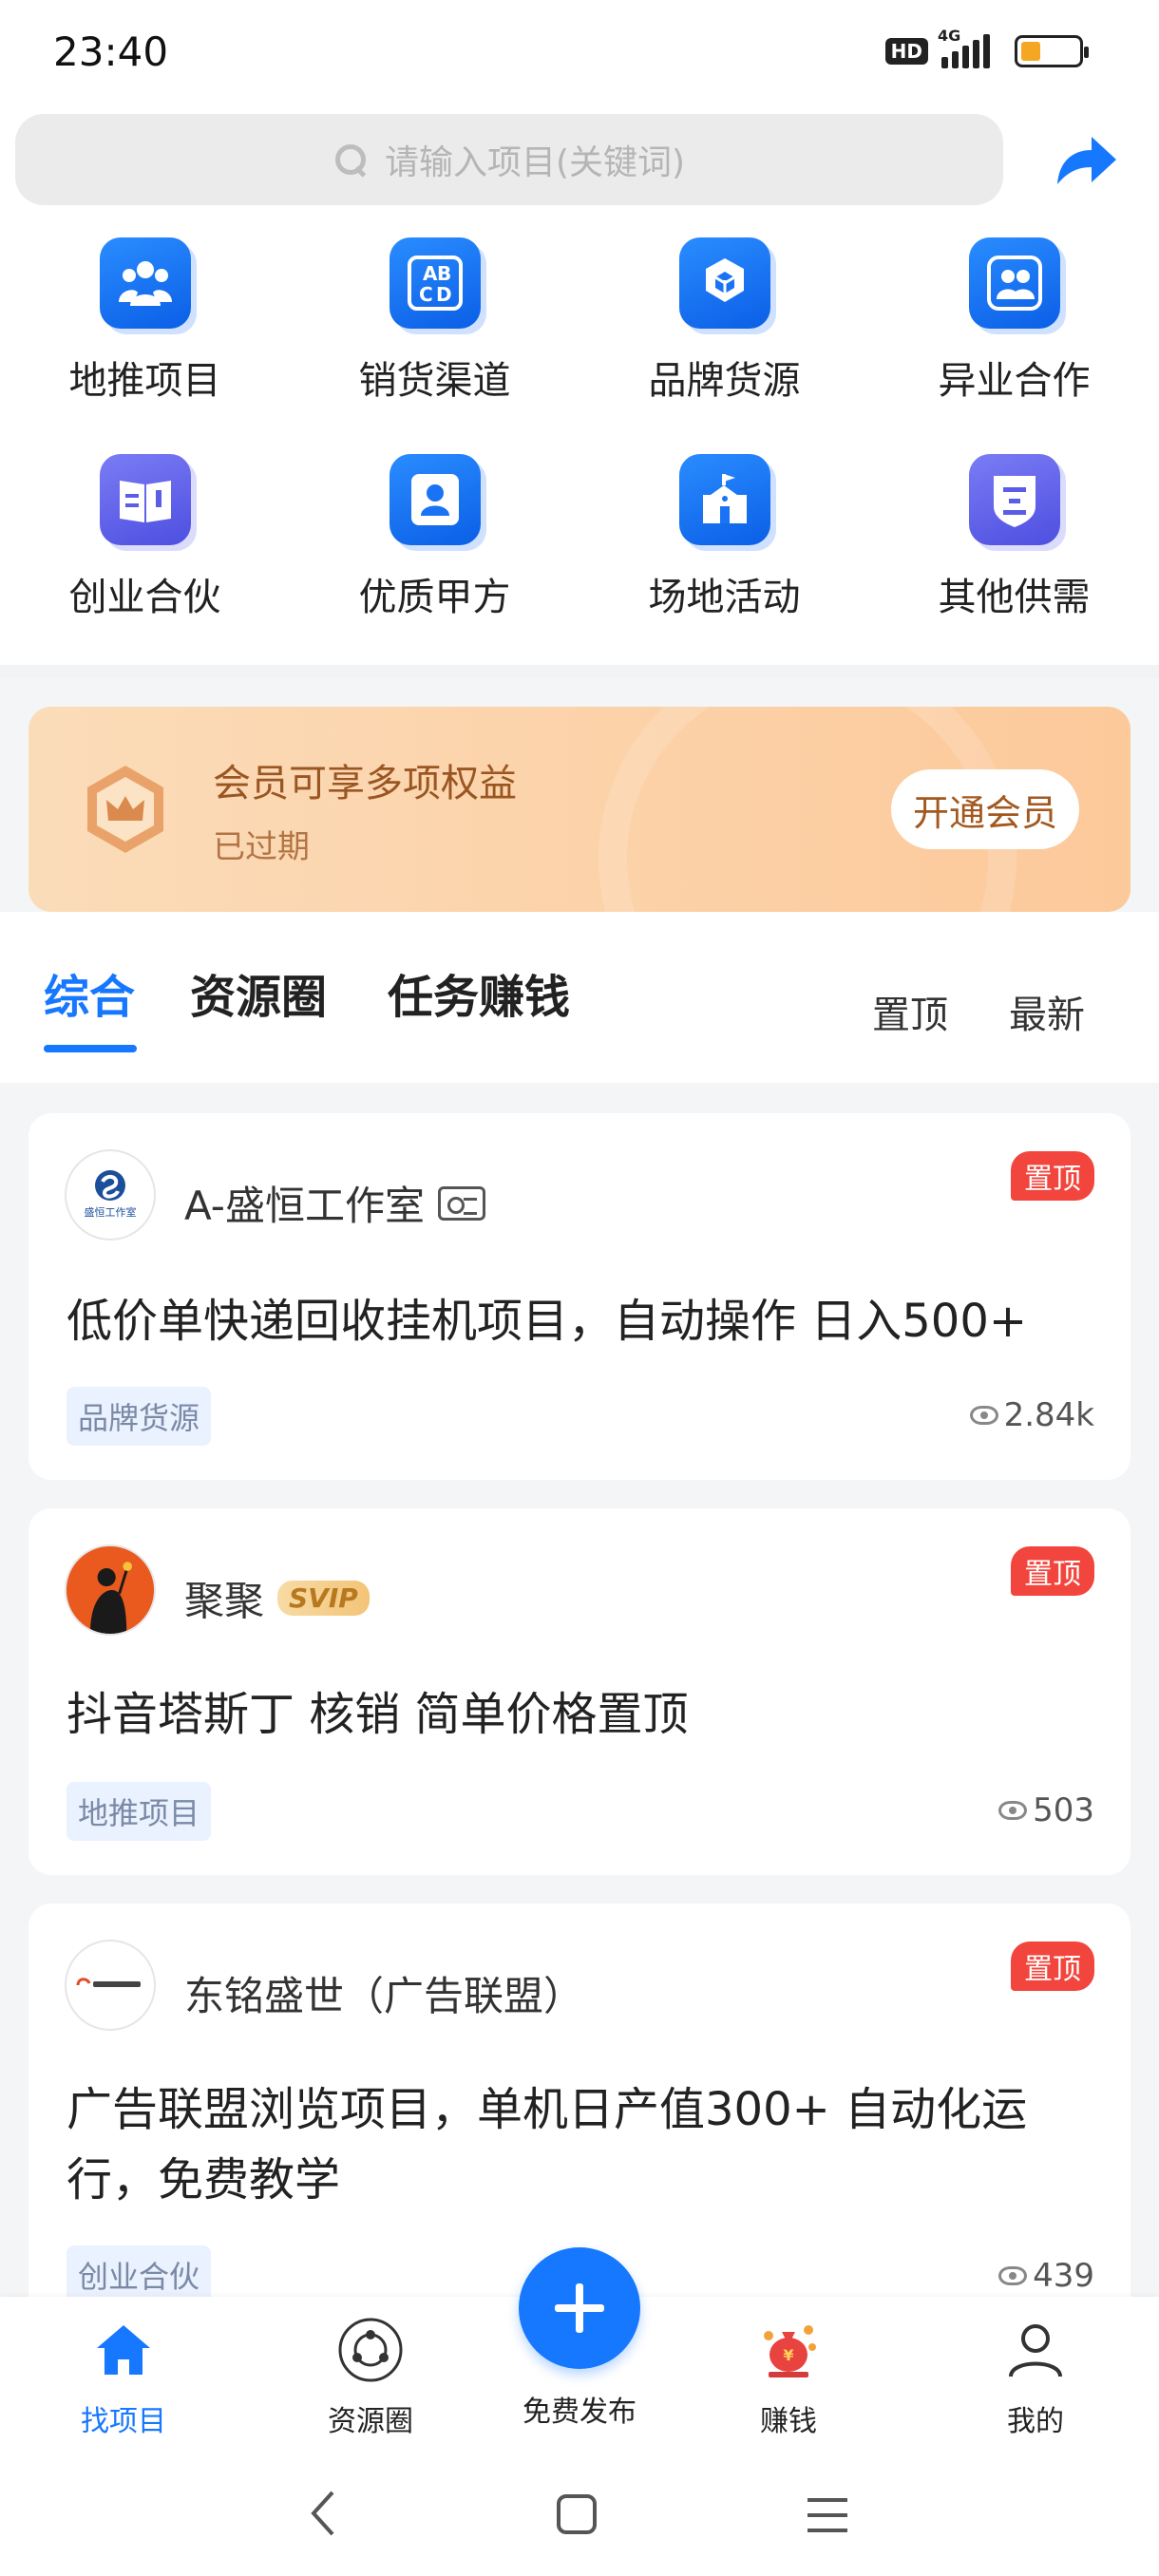 This screenshot has width=1159, height=2576. Describe the element at coordinates (579, 809) in the screenshot. I see `member-banner: 会员可享多项权益 已过期 开通会员` at that location.